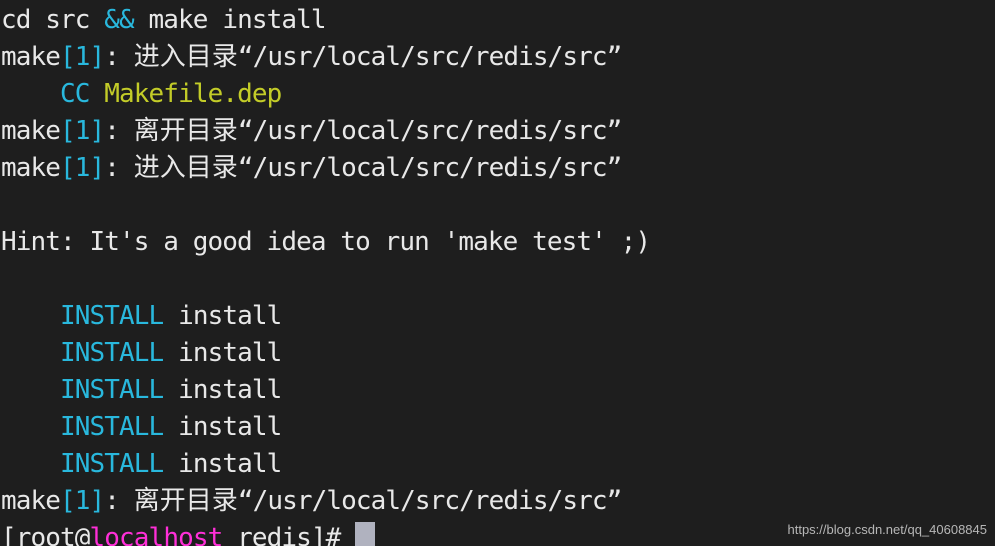 The height and width of the screenshot is (546, 995). I want to click on terminal-line-command: cd src && make install, so click(497, 20).